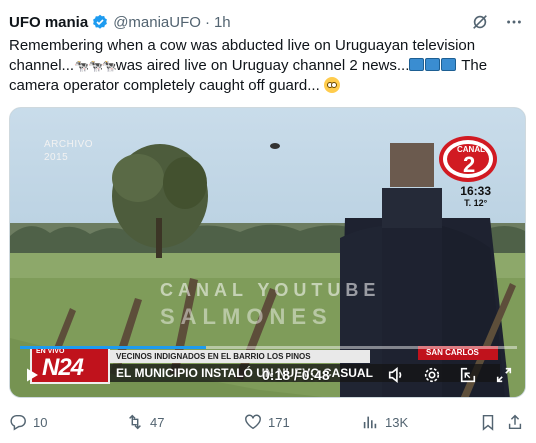 This screenshot has width=536, height=443. I want to click on more-options-icon, so click(514, 22).